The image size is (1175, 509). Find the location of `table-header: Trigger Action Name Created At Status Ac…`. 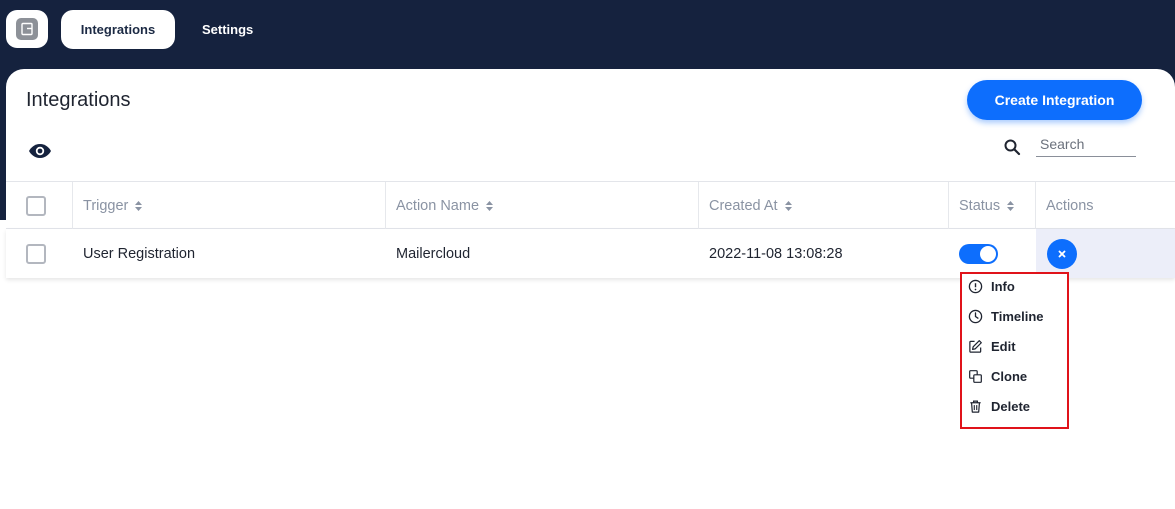

table-header: Trigger Action Name Created At Status Ac… is located at coordinates (590, 205).